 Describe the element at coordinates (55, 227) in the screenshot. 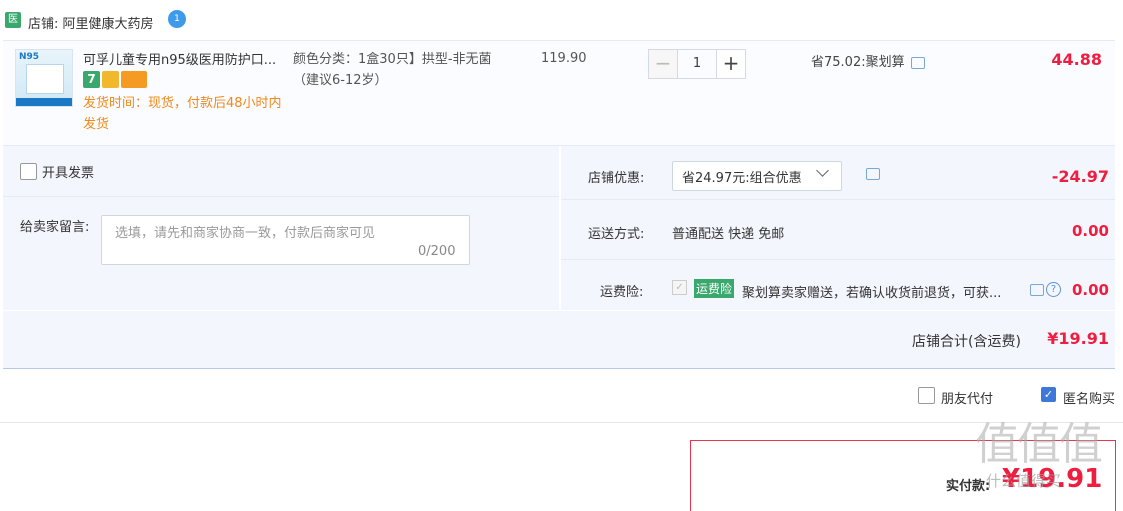

I see `message-label: 给卖家留言:` at that location.